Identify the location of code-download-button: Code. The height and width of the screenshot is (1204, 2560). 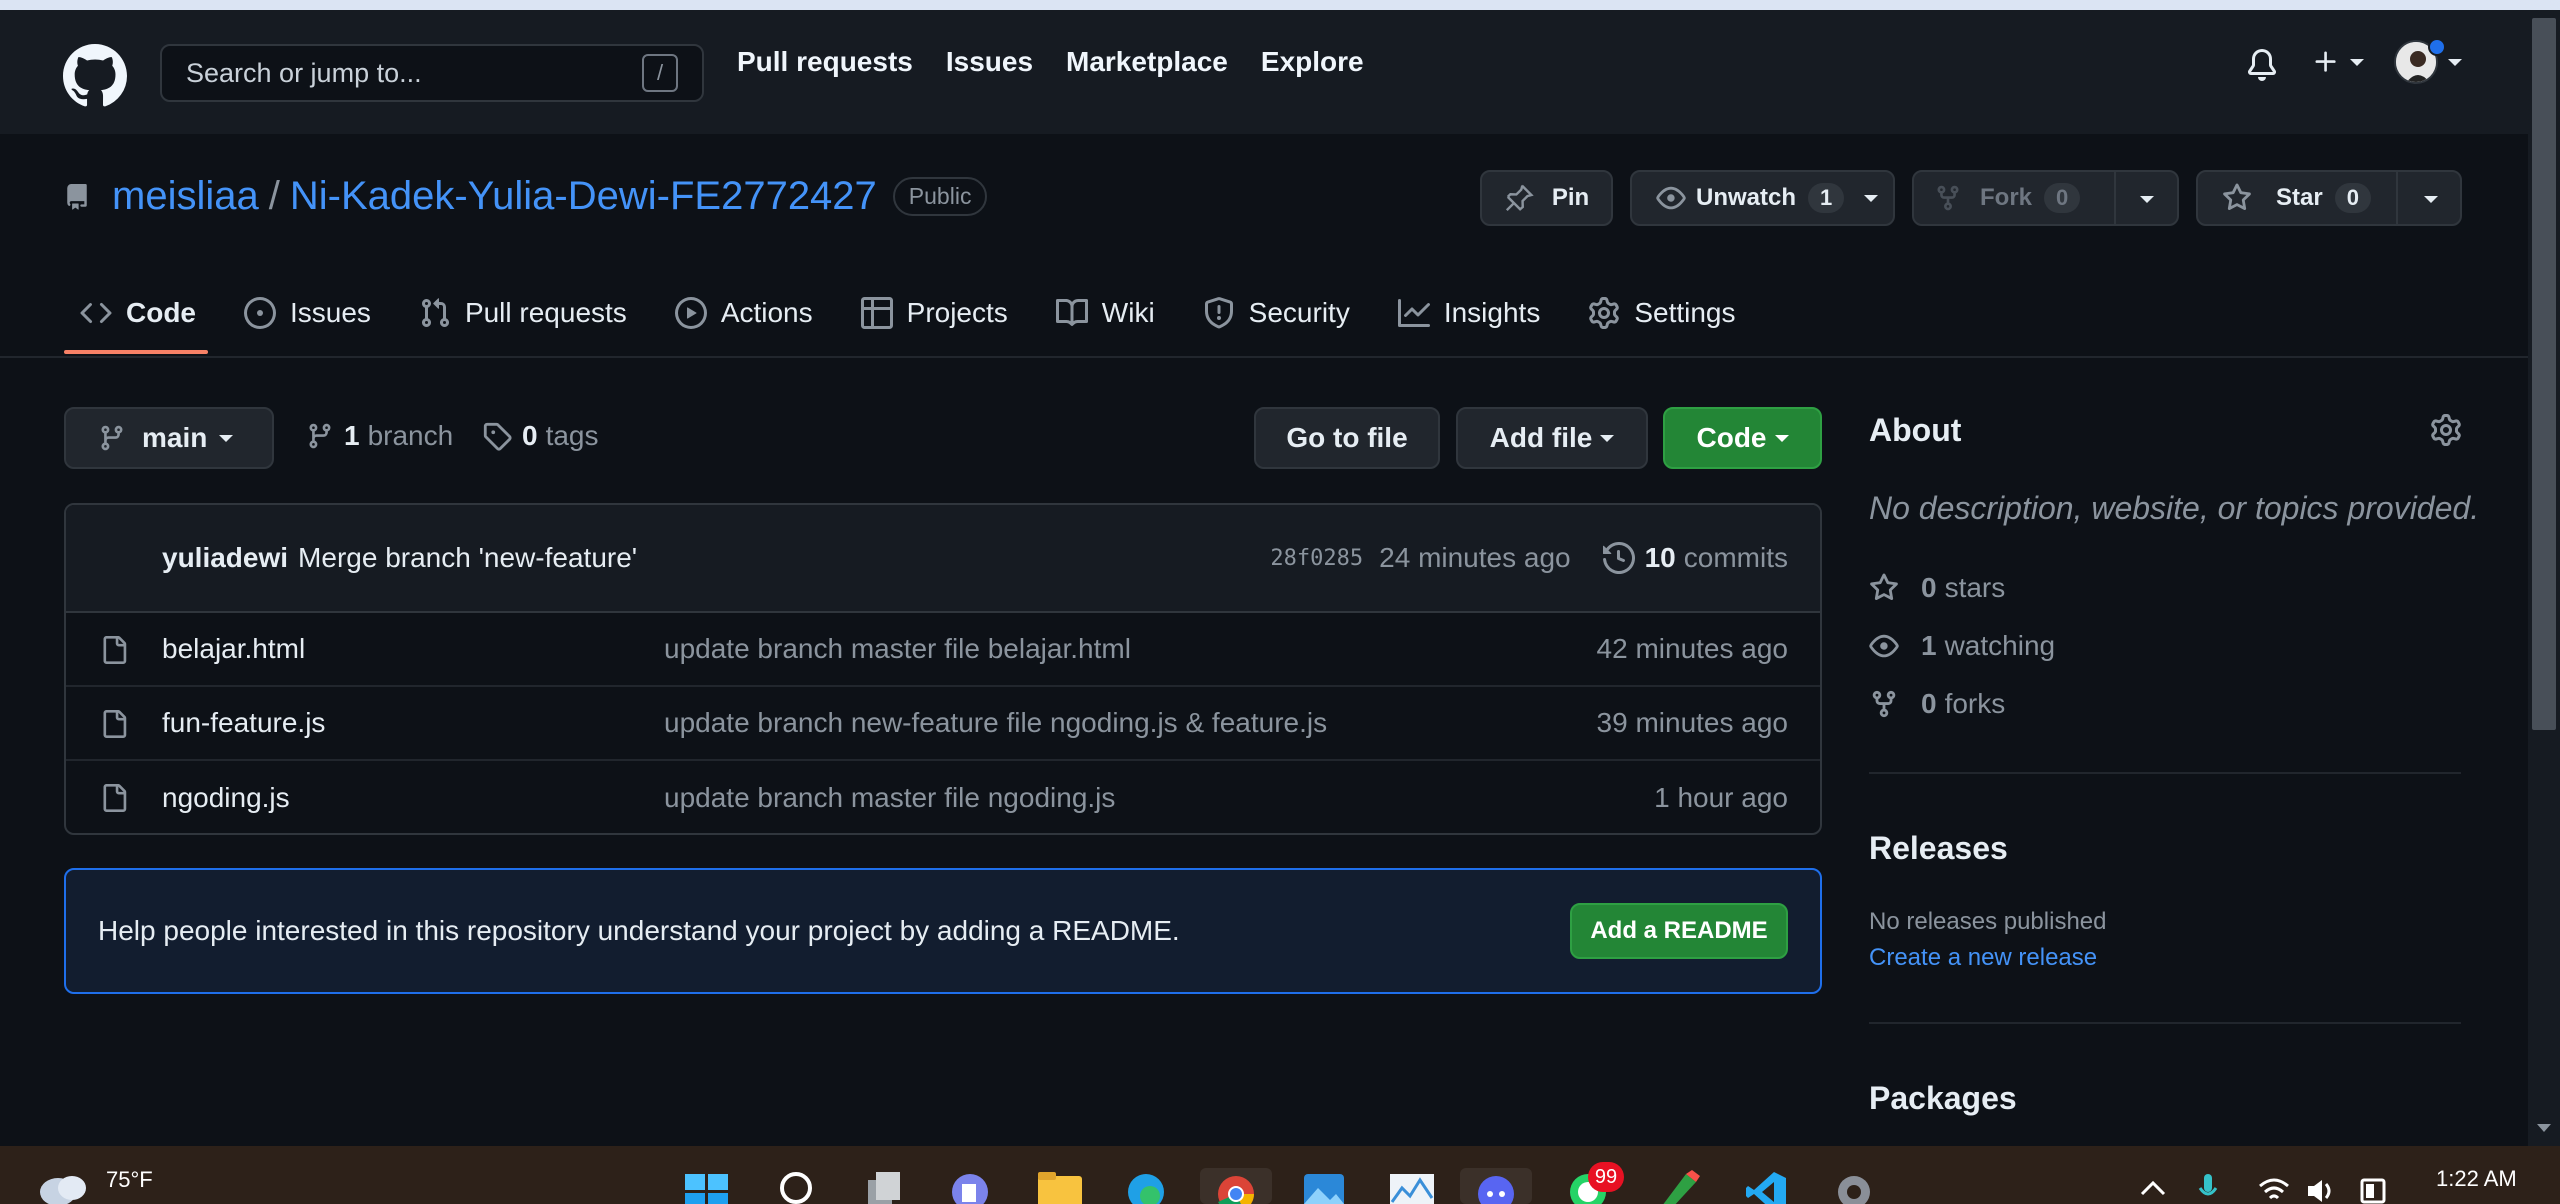
(1742, 438).